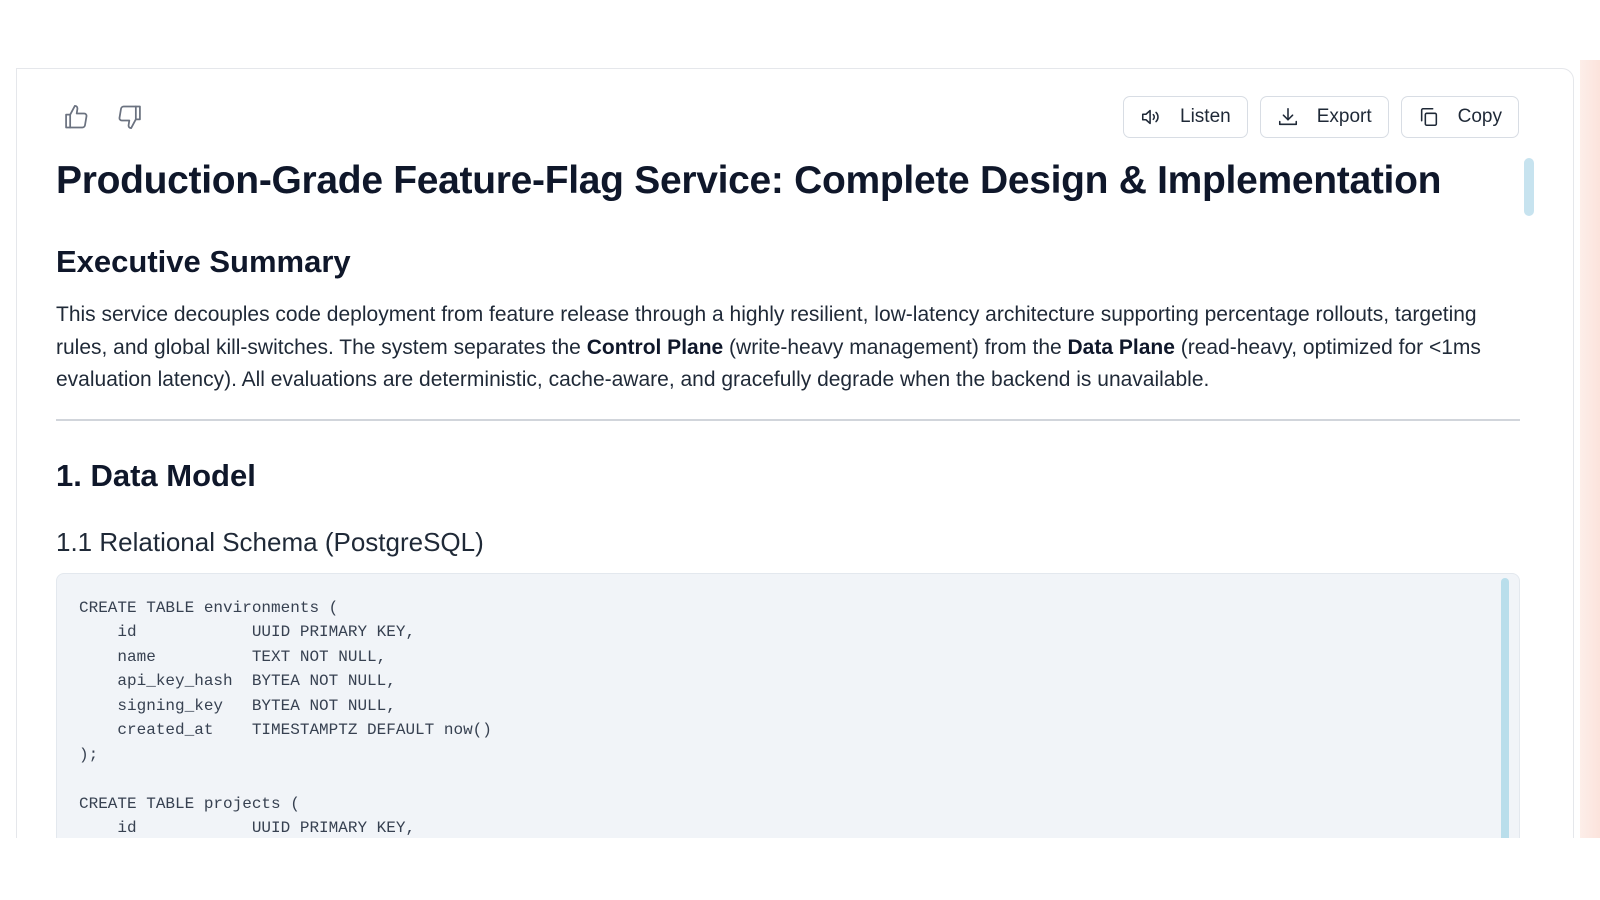 This screenshot has height=900, width=1600. Describe the element at coordinates (237, 705) in the screenshot. I see `code-line: signing_key BYTEA NOT NULL,` at that location.